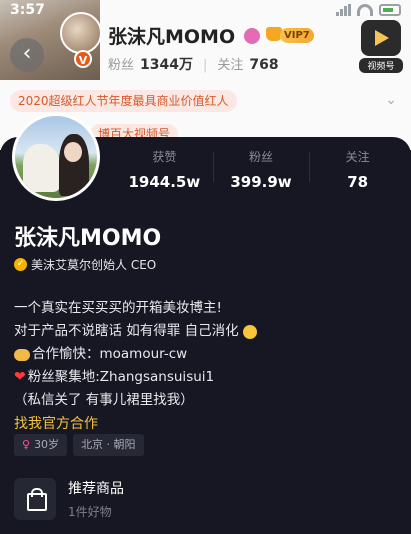 The image size is (411, 534). Describe the element at coordinates (96, 489) in the screenshot. I see `shop-title: 推荐商品` at that location.